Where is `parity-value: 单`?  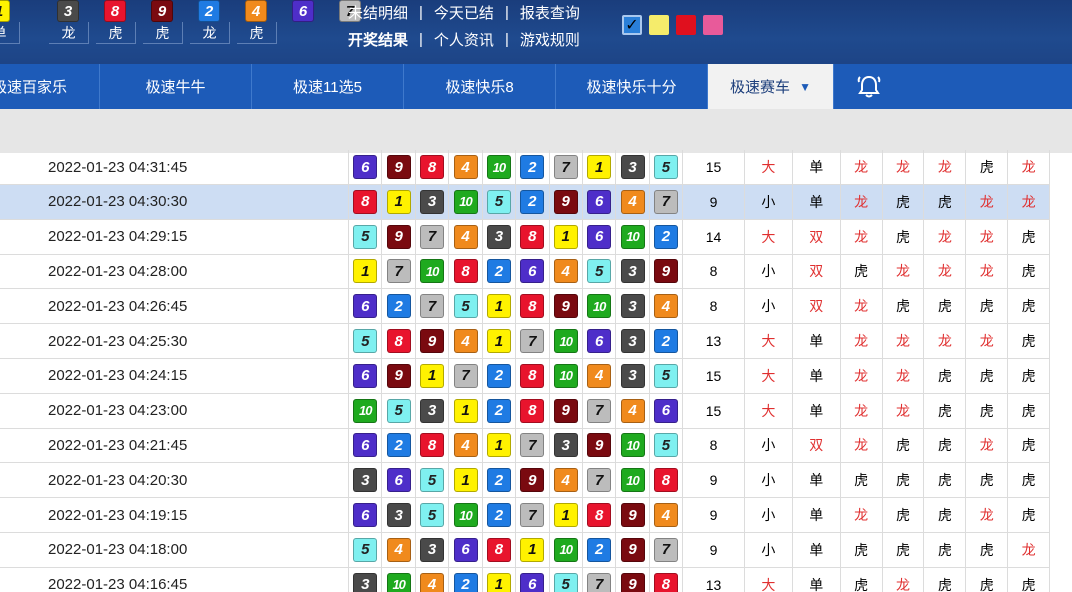 parity-value: 单 is located at coordinates (817, 549).